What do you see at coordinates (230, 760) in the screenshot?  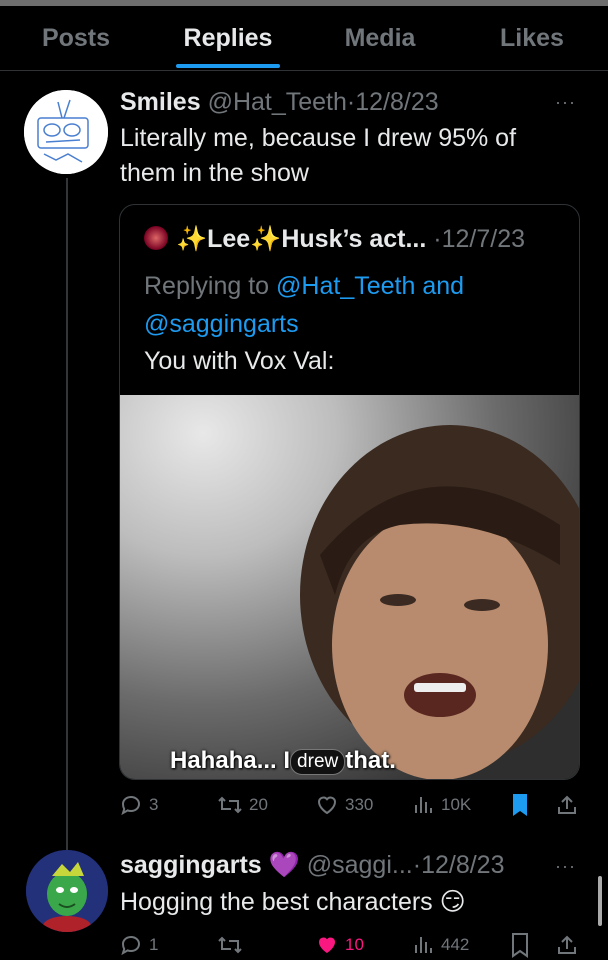 I see `caption-pre: Hahaha... I` at bounding box center [230, 760].